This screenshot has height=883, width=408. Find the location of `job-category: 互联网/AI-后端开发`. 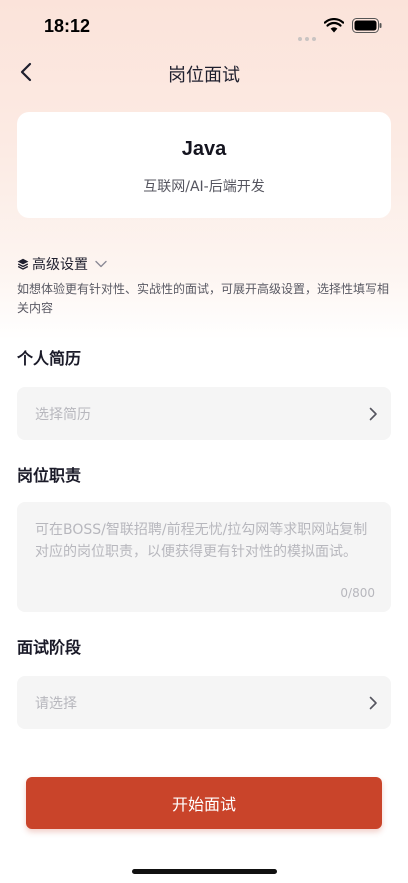

job-category: 互联网/AI-后端开发 is located at coordinates (204, 187).